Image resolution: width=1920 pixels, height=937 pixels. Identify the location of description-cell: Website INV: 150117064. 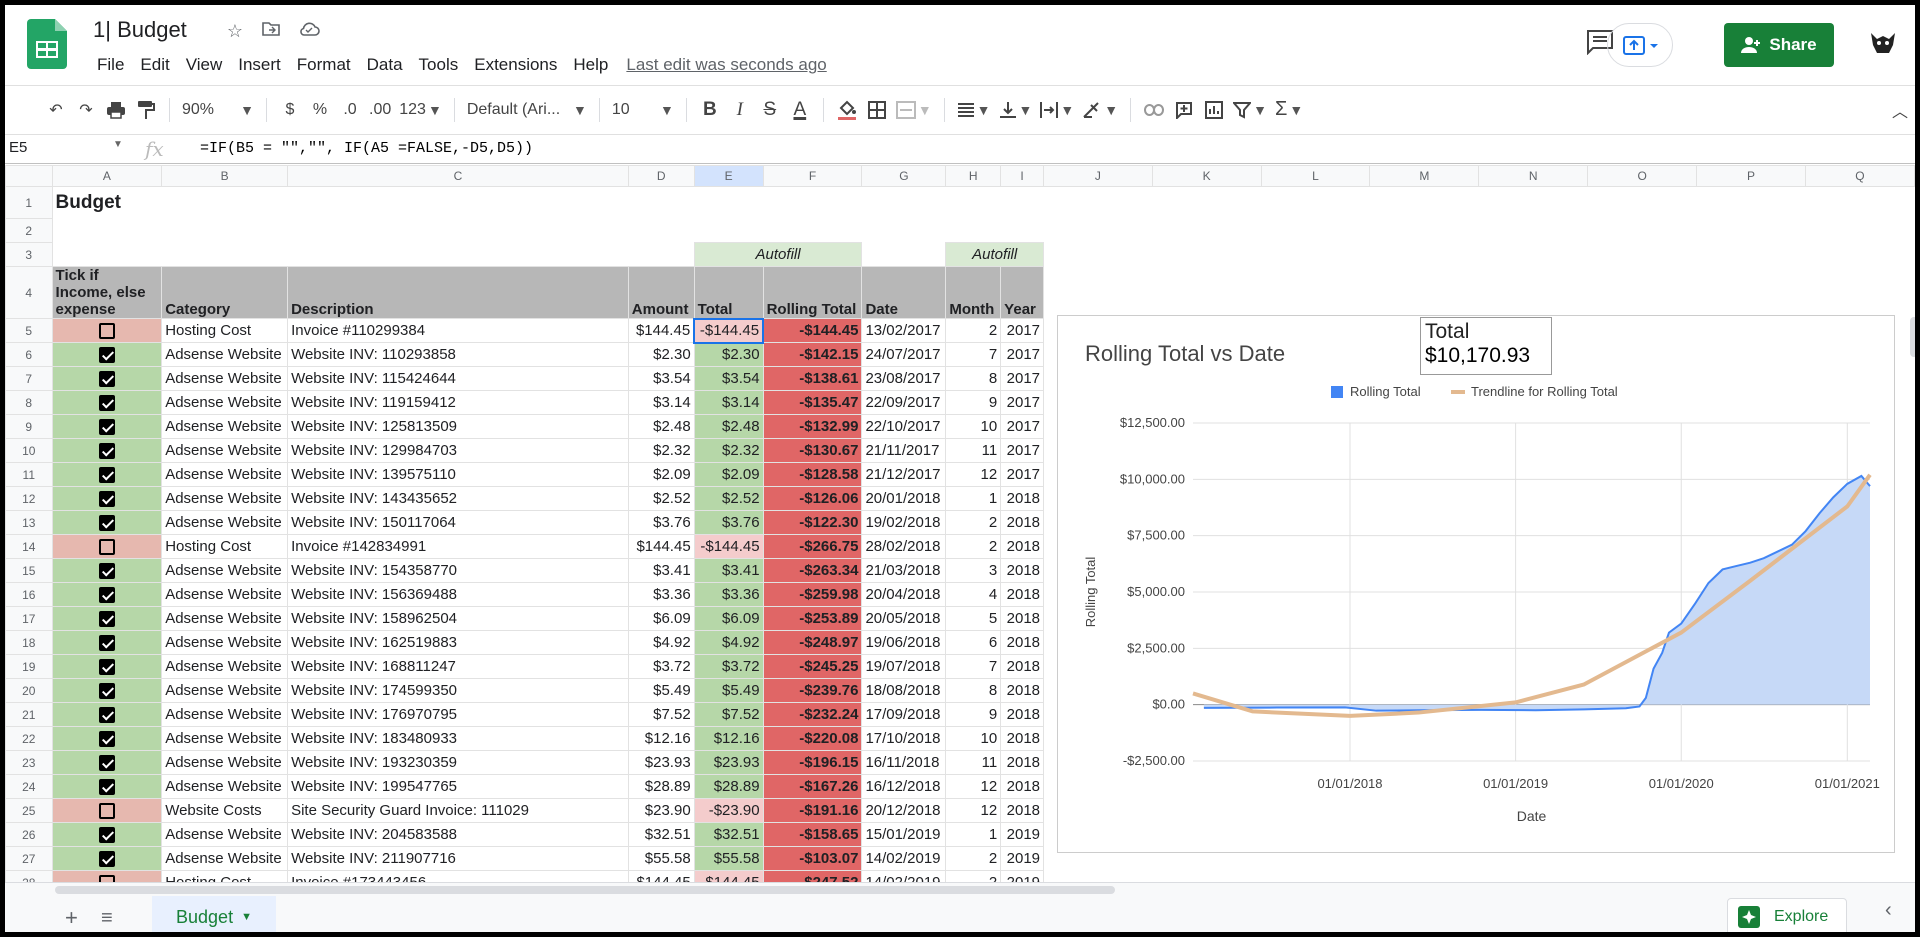
(458, 522).